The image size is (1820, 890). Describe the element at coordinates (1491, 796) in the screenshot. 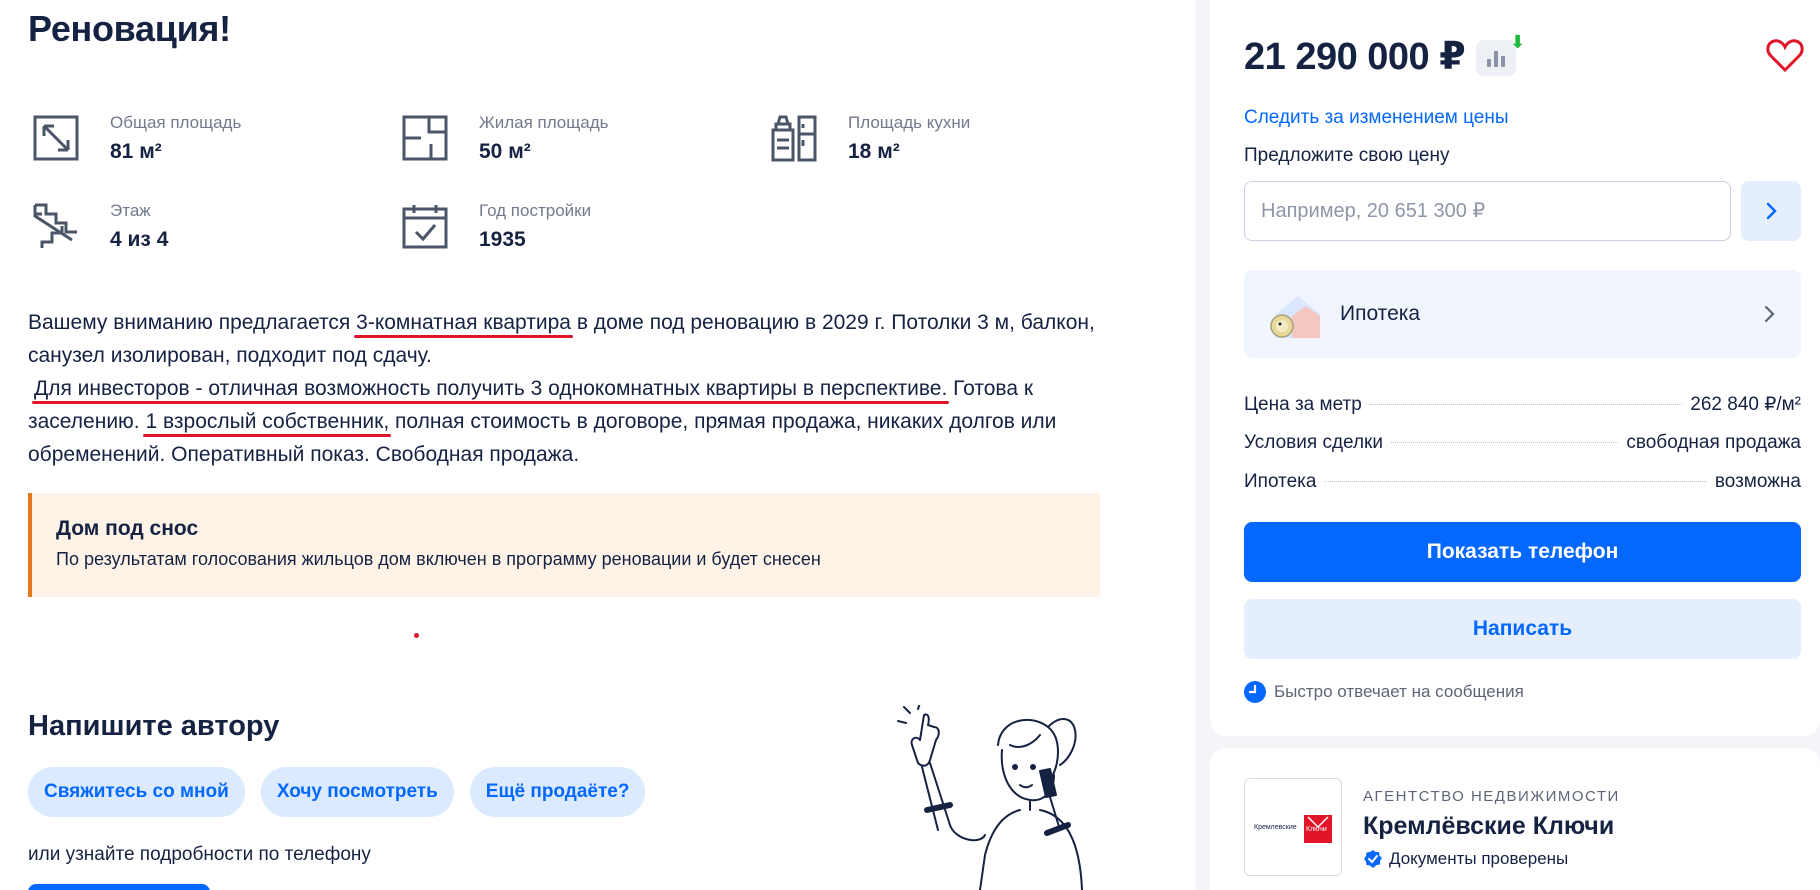

I see `agency-kind: АГЕНТСТВО НЕДВИЖИМОСТИ` at that location.